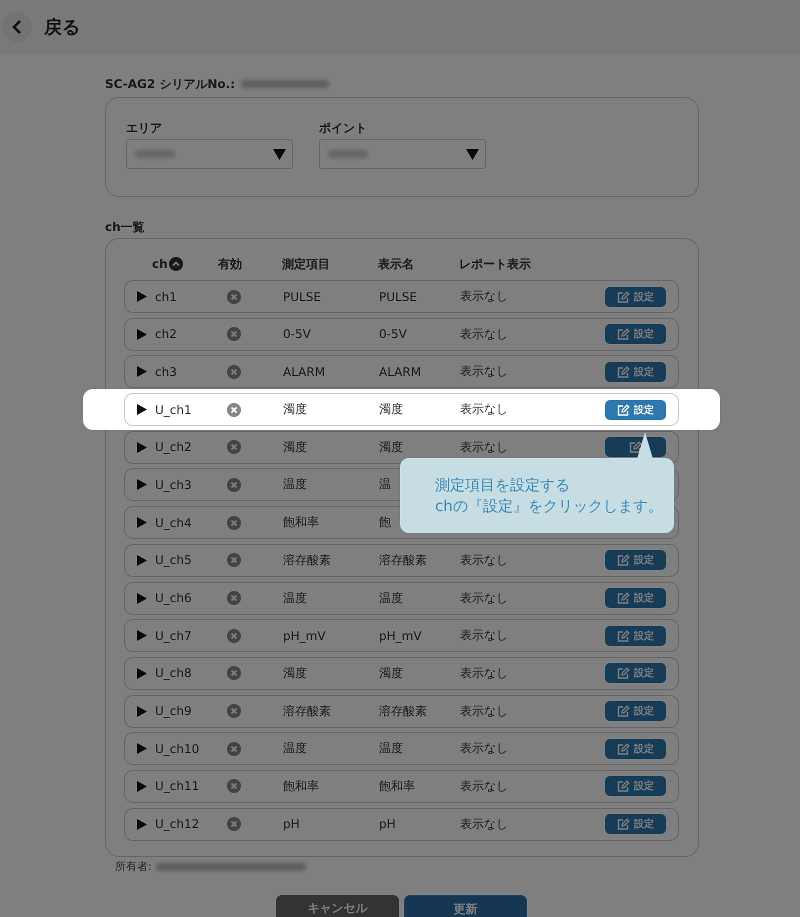  I want to click on cancel-button: キャンセル, so click(337, 906).